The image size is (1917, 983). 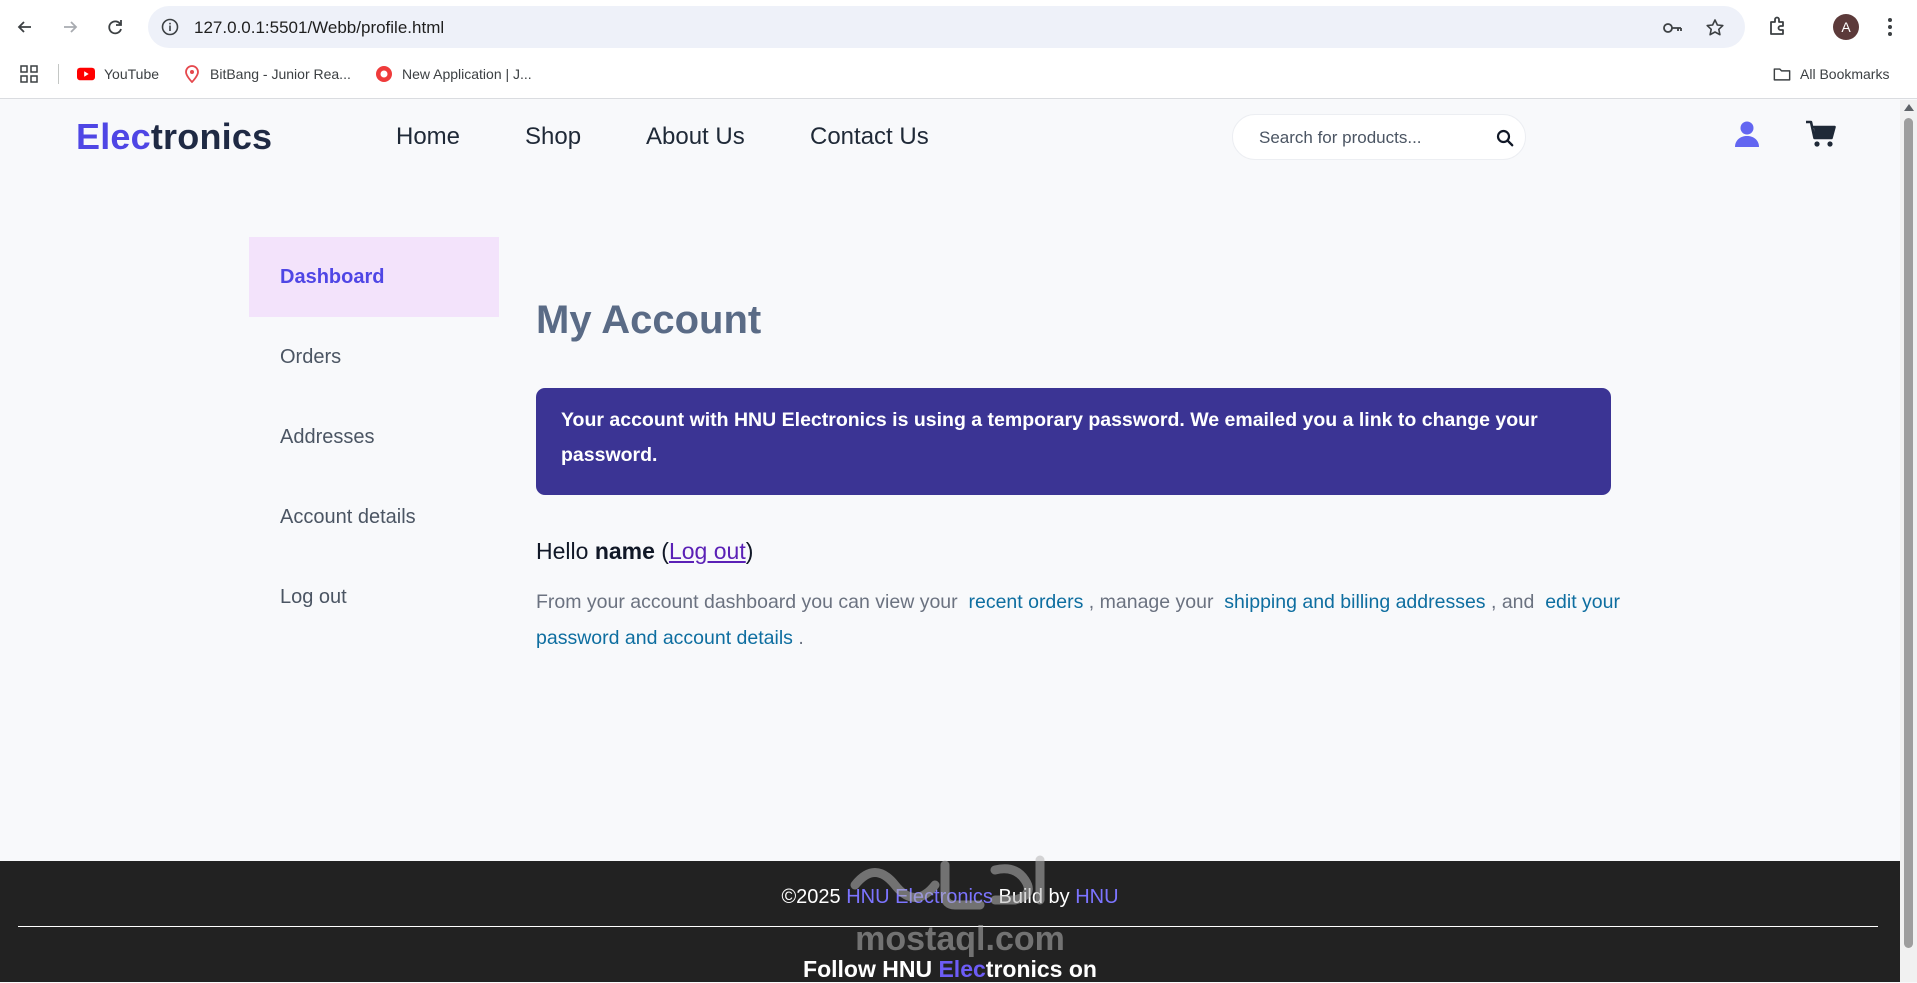 I want to click on scroll-up-arrow-icon, so click(x=1909, y=107).